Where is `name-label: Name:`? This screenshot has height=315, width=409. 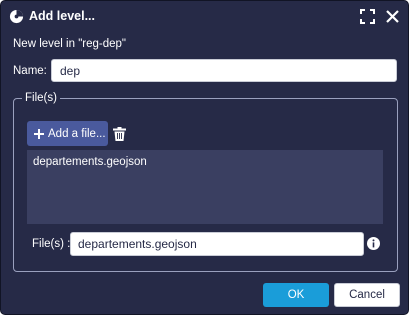
name-label: Name: is located at coordinates (30, 71).